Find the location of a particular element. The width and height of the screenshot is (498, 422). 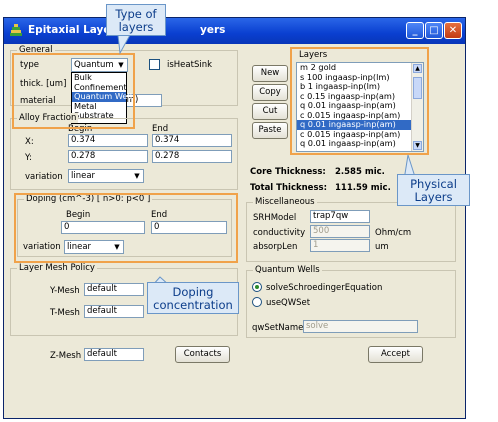

physical-layers-callout: Physical Layers is located at coordinates (433, 190).